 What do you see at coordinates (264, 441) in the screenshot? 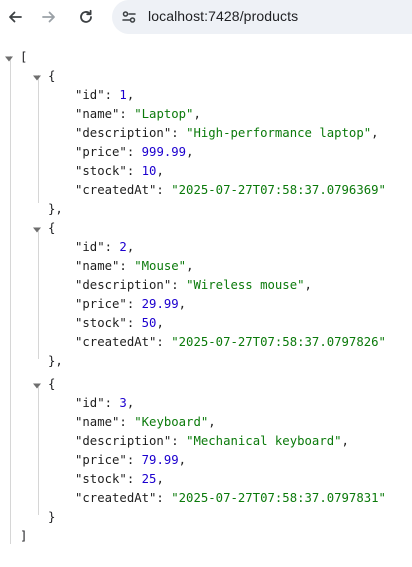
I see `value-description: "Mechanical keyboard"` at bounding box center [264, 441].